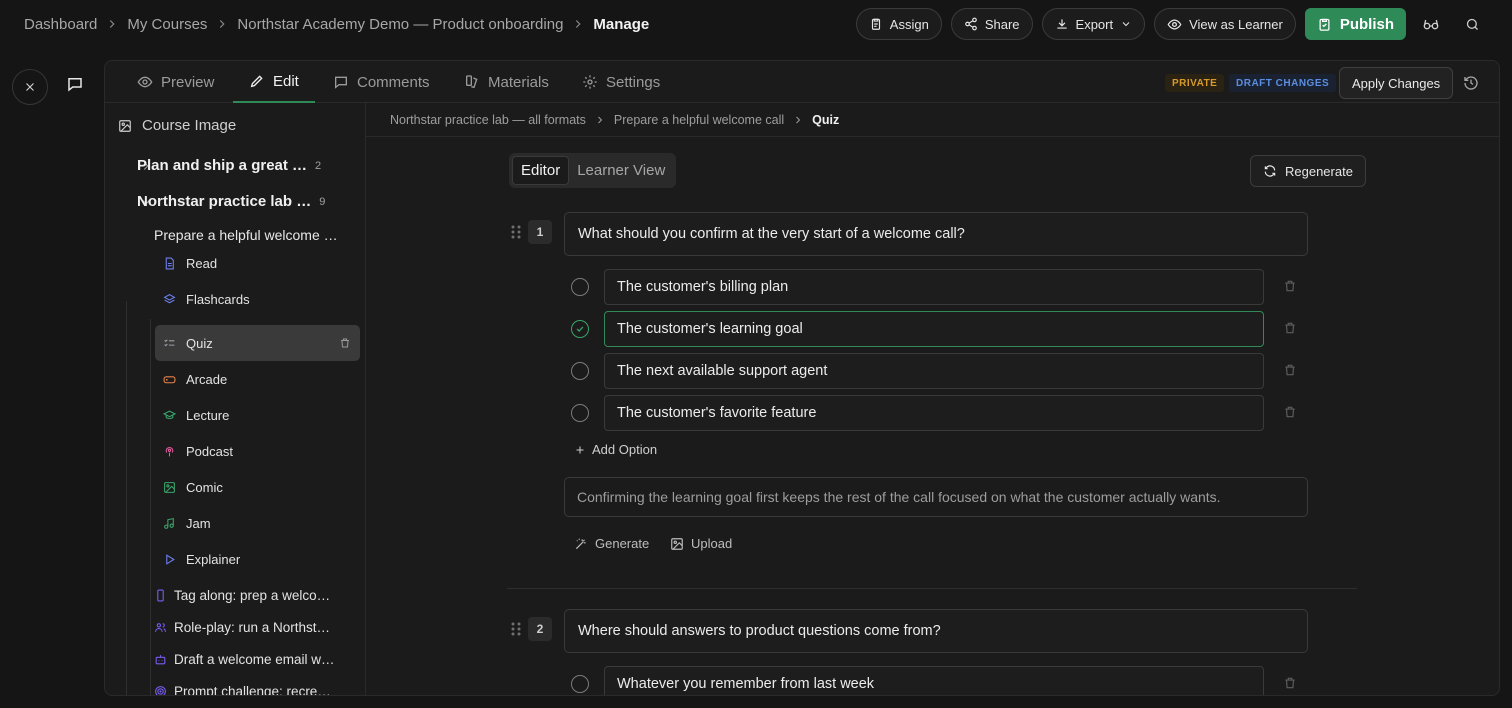 Image resolution: width=1512 pixels, height=708 pixels. What do you see at coordinates (1396, 83) in the screenshot?
I see `apply-changes-button: Apply Changes` at bounding box center [1396, 83].